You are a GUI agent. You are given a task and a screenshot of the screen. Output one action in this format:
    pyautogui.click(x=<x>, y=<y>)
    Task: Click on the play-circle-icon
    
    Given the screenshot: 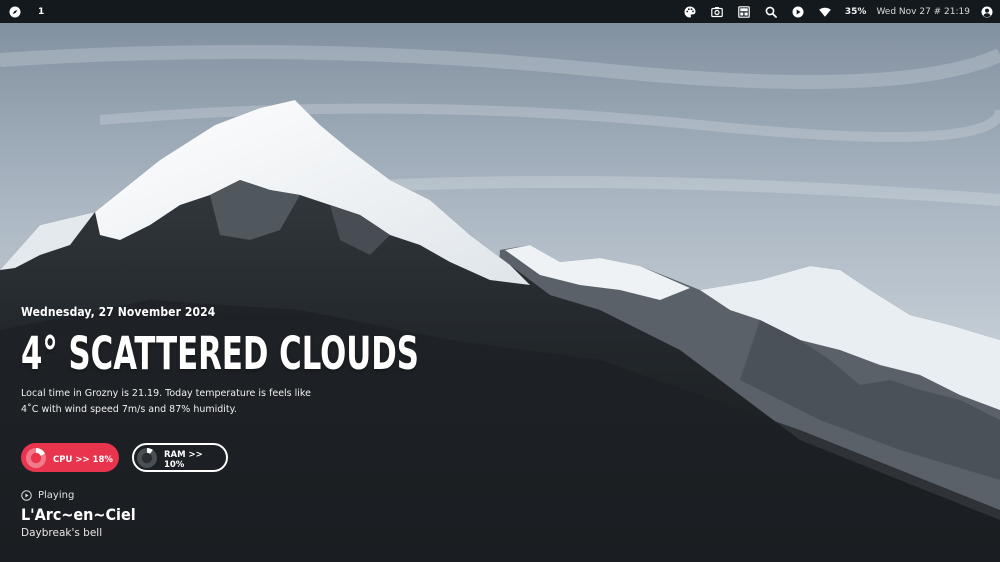 What is the action you would take?
    pyautogui.click(x=798, y=12)
    